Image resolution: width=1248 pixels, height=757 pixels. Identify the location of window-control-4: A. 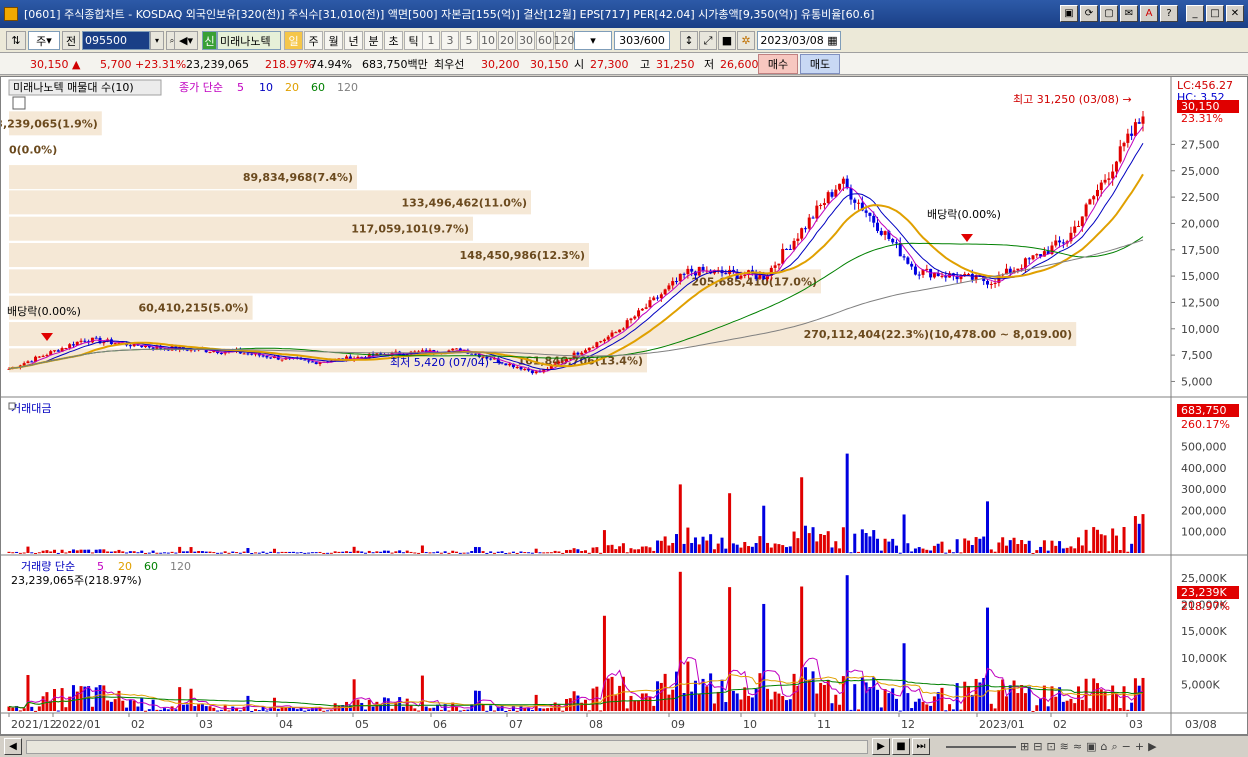
(1149, 13).